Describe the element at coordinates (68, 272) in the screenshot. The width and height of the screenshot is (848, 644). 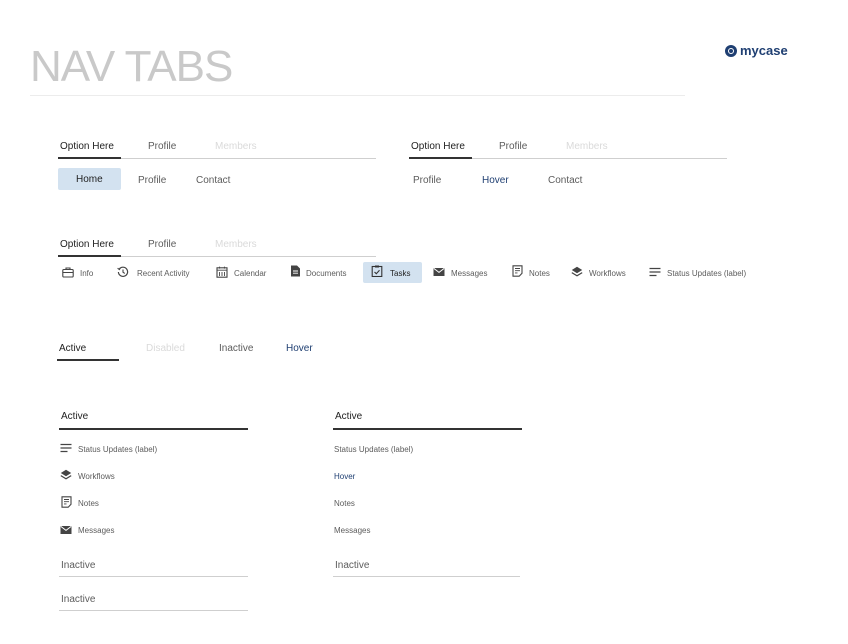
I see `briefcase-icon` at that location.